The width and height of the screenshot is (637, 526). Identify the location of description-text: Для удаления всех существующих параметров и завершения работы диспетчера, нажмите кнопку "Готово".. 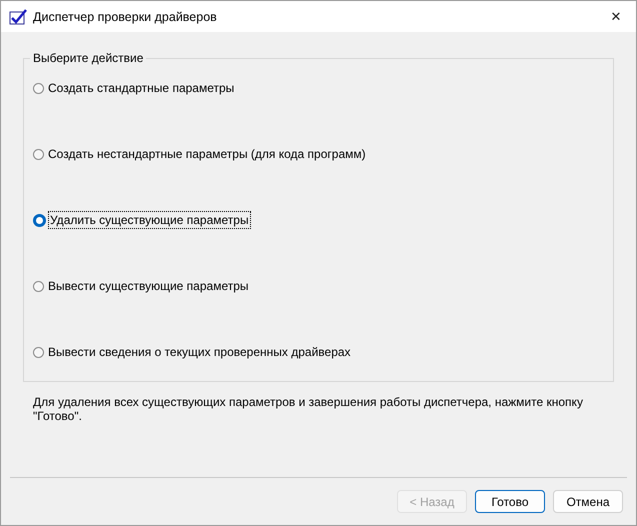
(308, 409).